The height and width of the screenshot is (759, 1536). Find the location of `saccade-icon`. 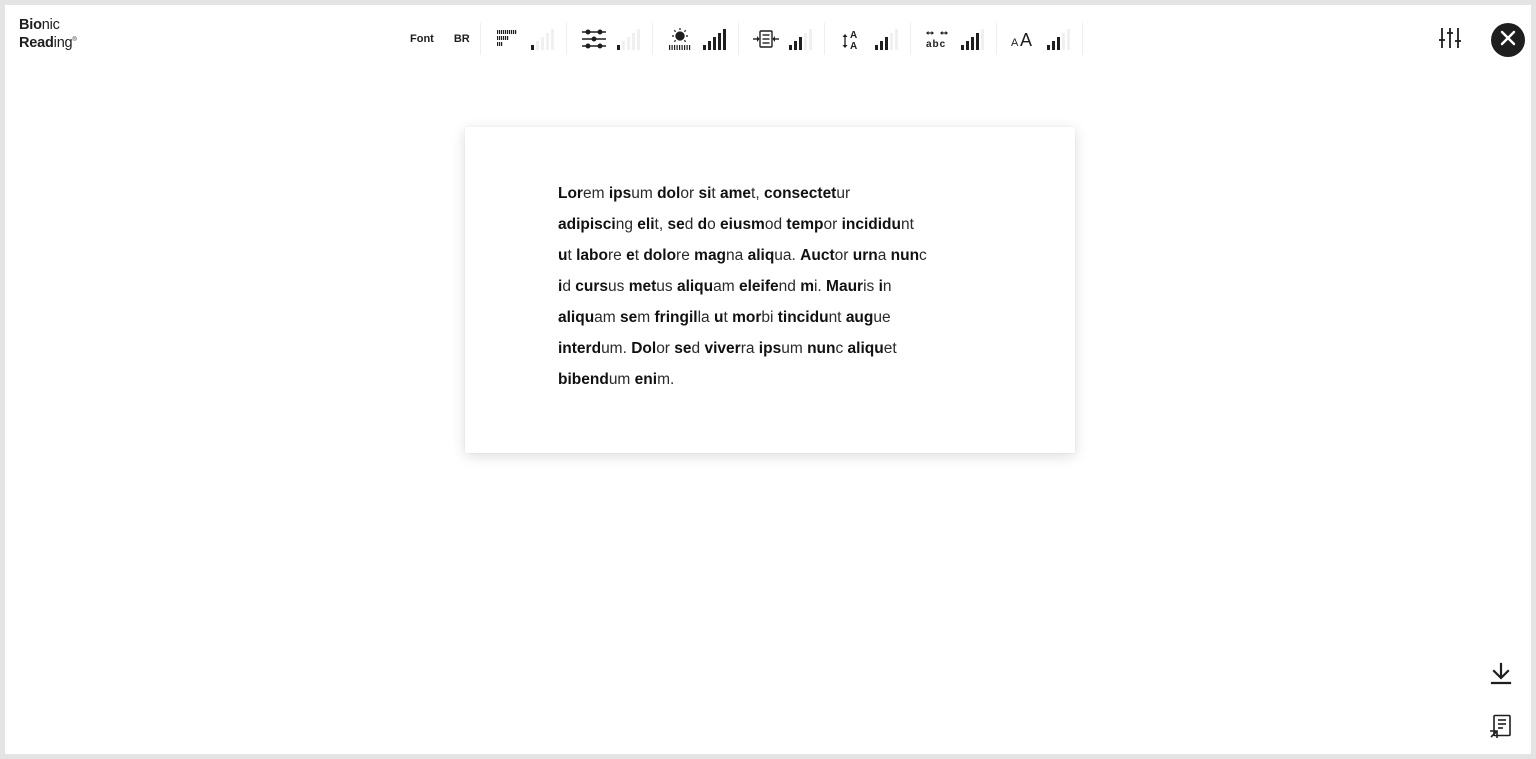

saccade-icon is located at coordinates (594, 39).